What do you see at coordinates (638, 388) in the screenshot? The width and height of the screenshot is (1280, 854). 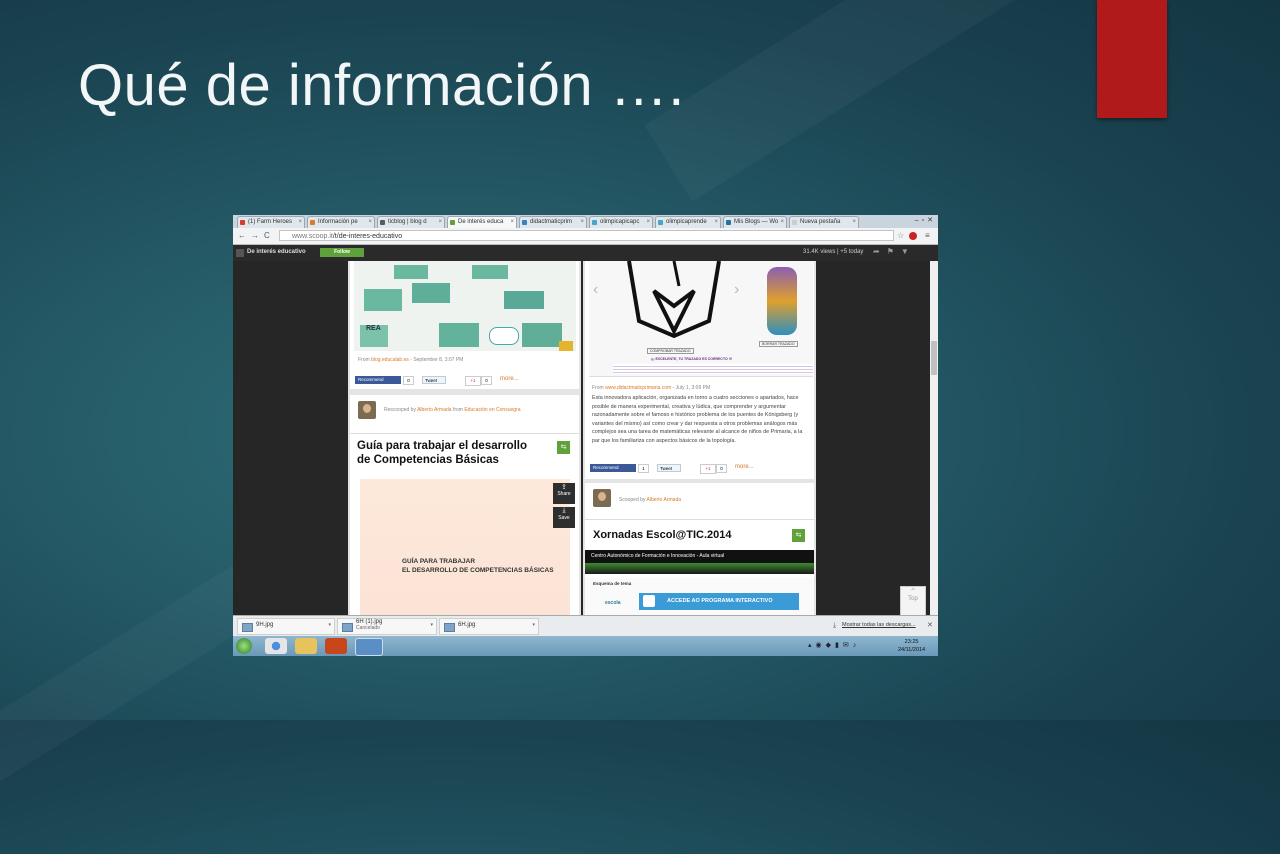 I see `source-link: www.didactmaticprimaria.com` at bounding box center [638, 388].